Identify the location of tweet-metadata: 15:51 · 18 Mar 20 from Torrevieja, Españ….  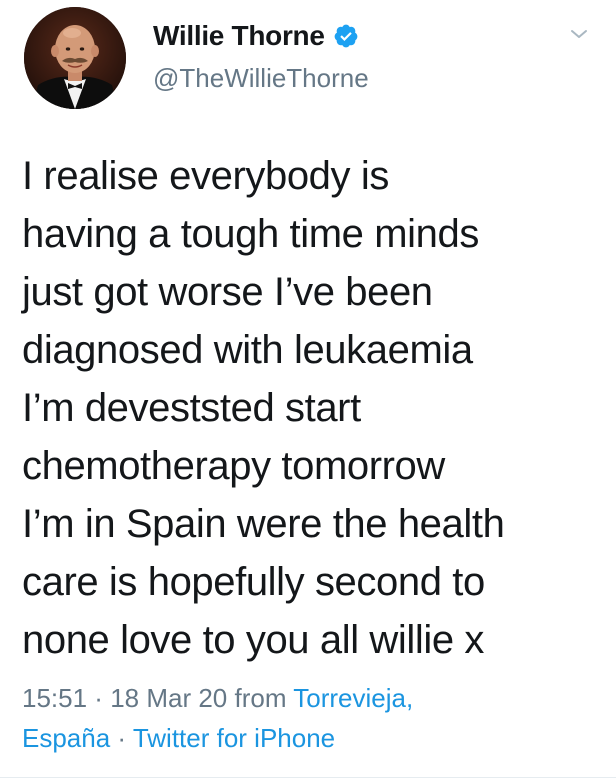
(314, 718).